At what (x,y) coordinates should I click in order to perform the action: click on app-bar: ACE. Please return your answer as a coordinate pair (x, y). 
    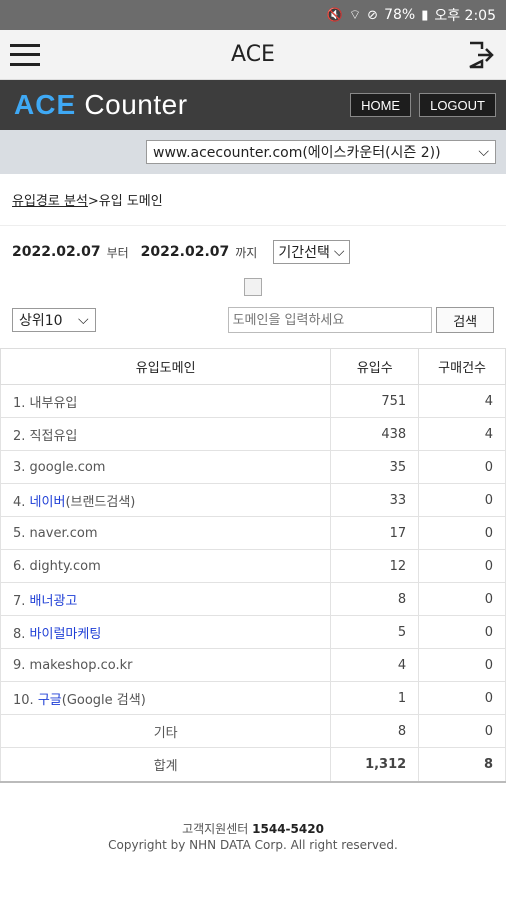
    Looking at the image, I should click on (253, 55).